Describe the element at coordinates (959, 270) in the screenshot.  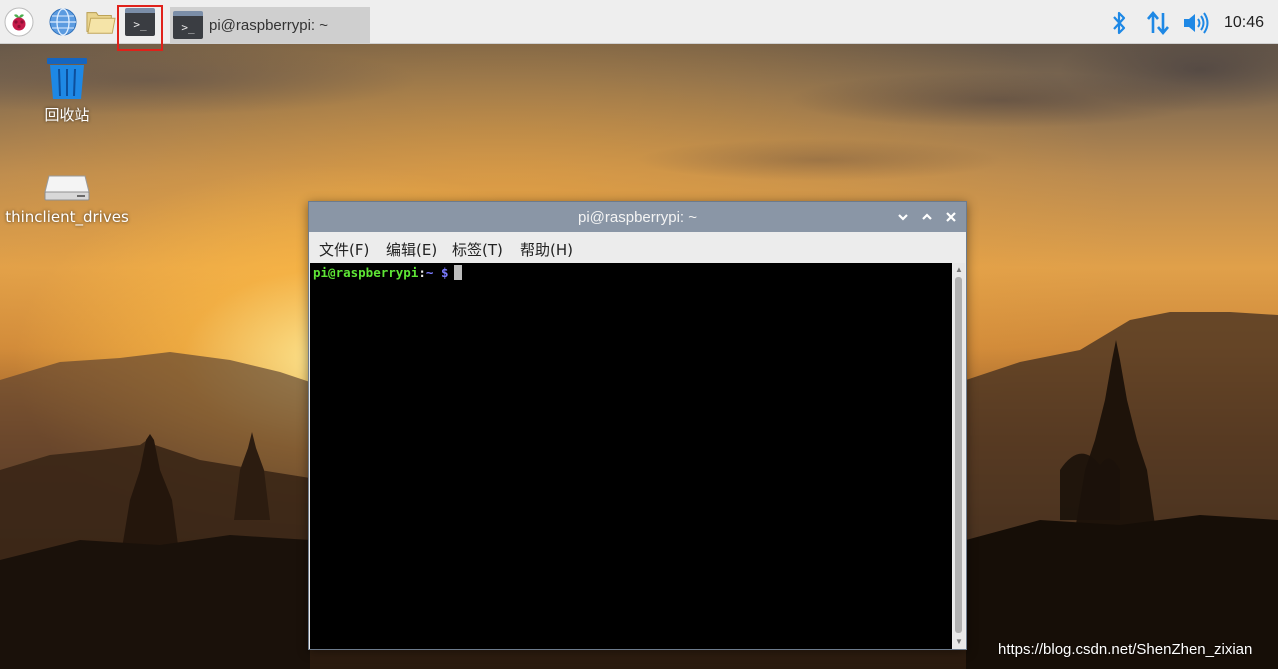
I see `scroll-up-icon: ▲` at that location.